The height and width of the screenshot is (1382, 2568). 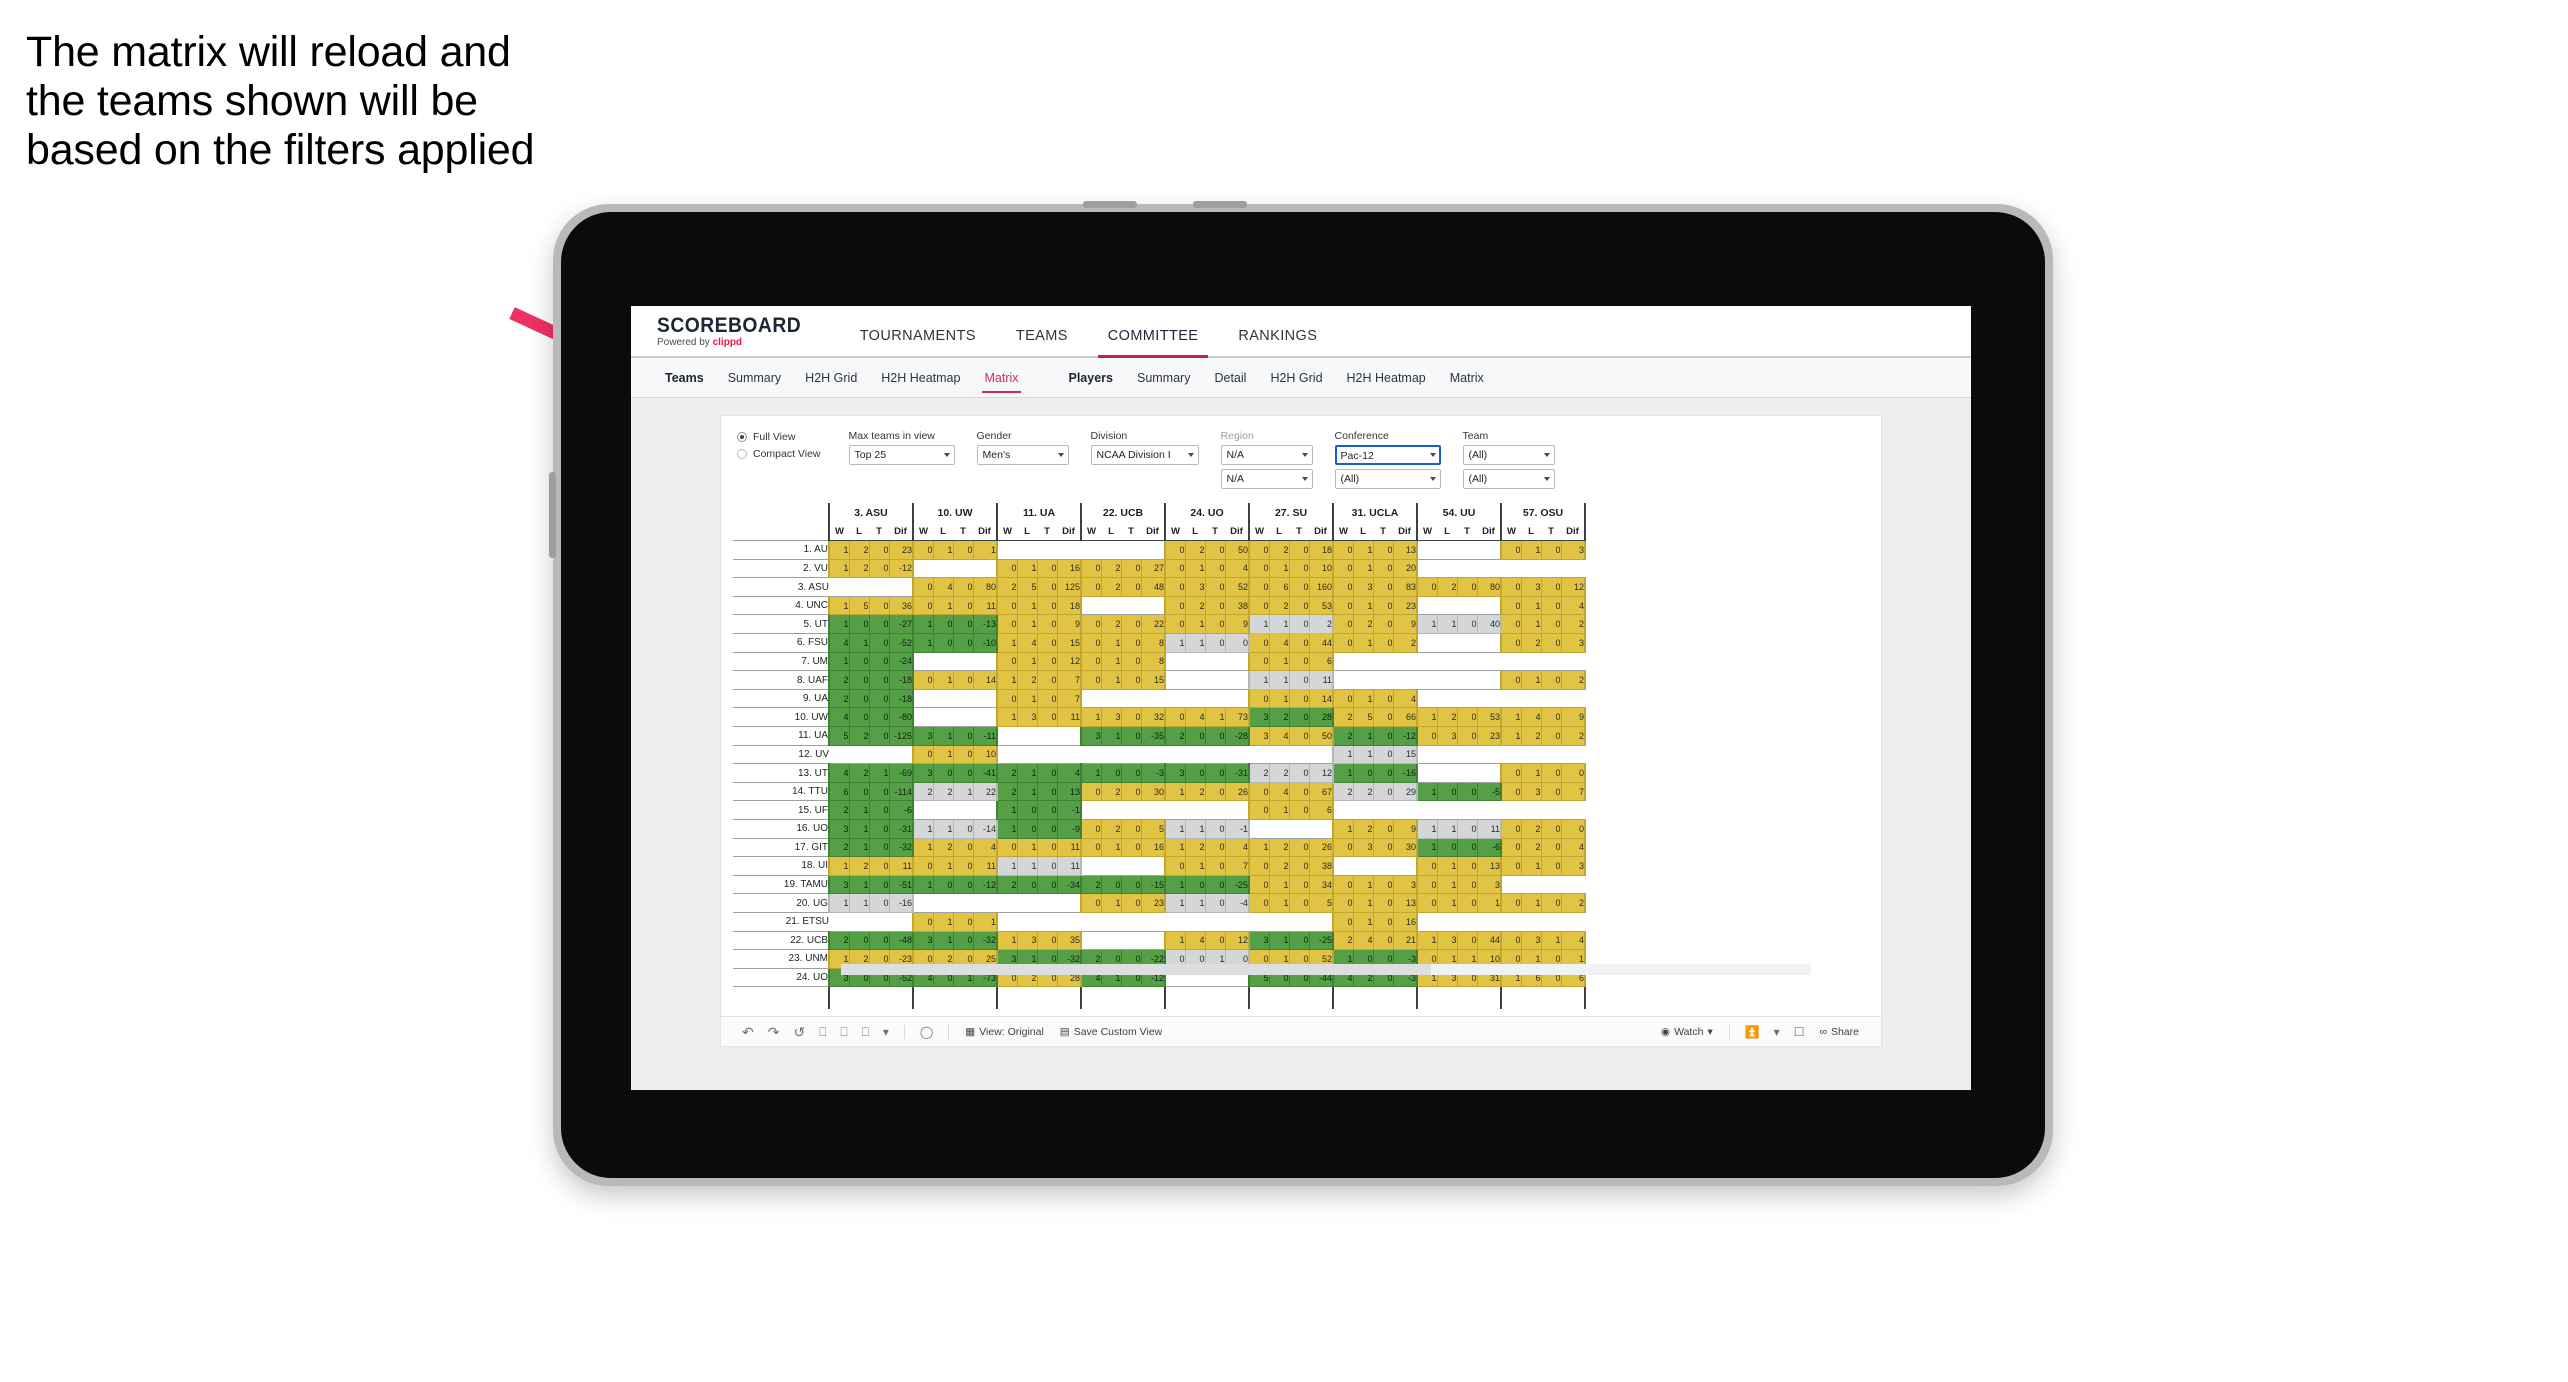 I want to click on matrix-row-label: 12. UV, so click(x=781, y=754).